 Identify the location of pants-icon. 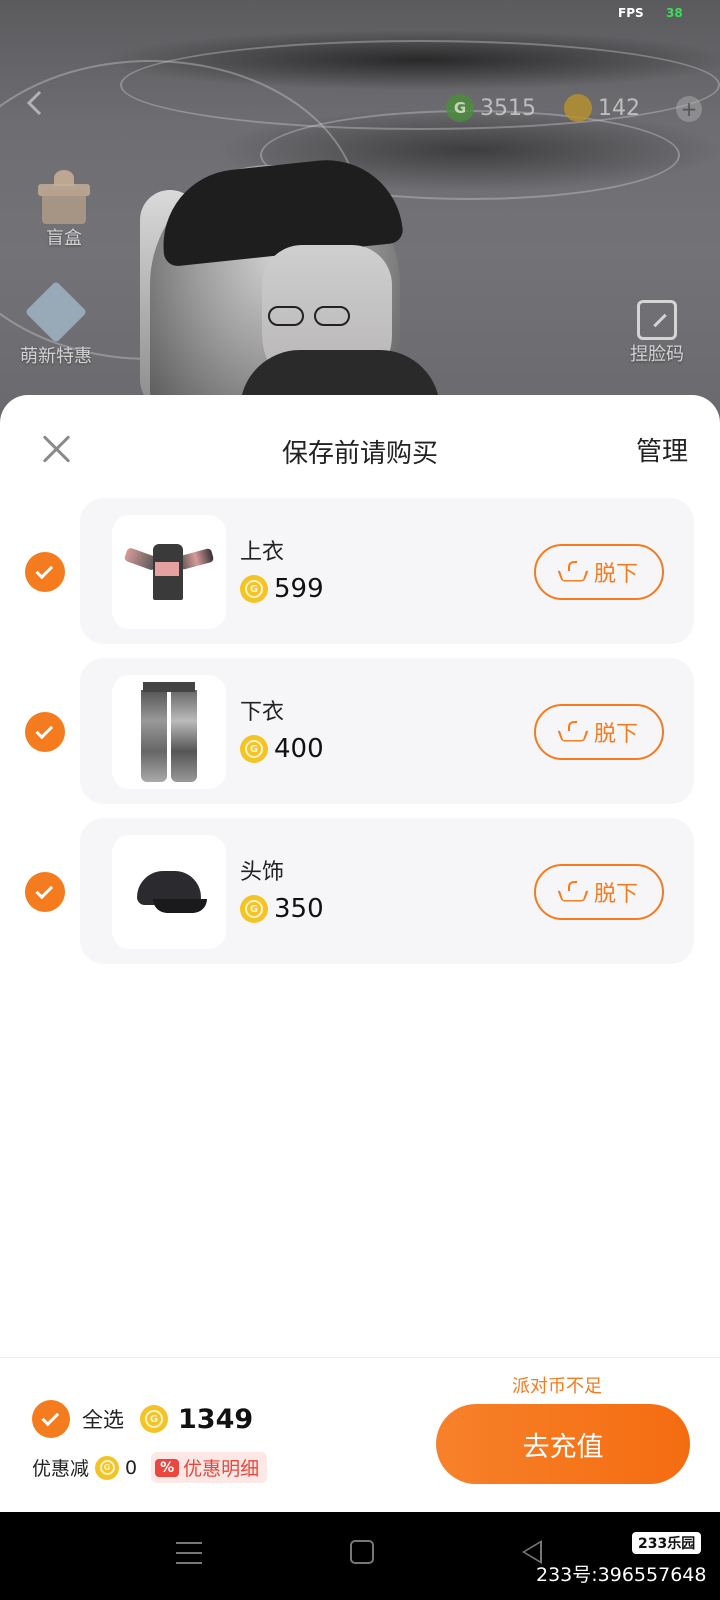
(169, 732).